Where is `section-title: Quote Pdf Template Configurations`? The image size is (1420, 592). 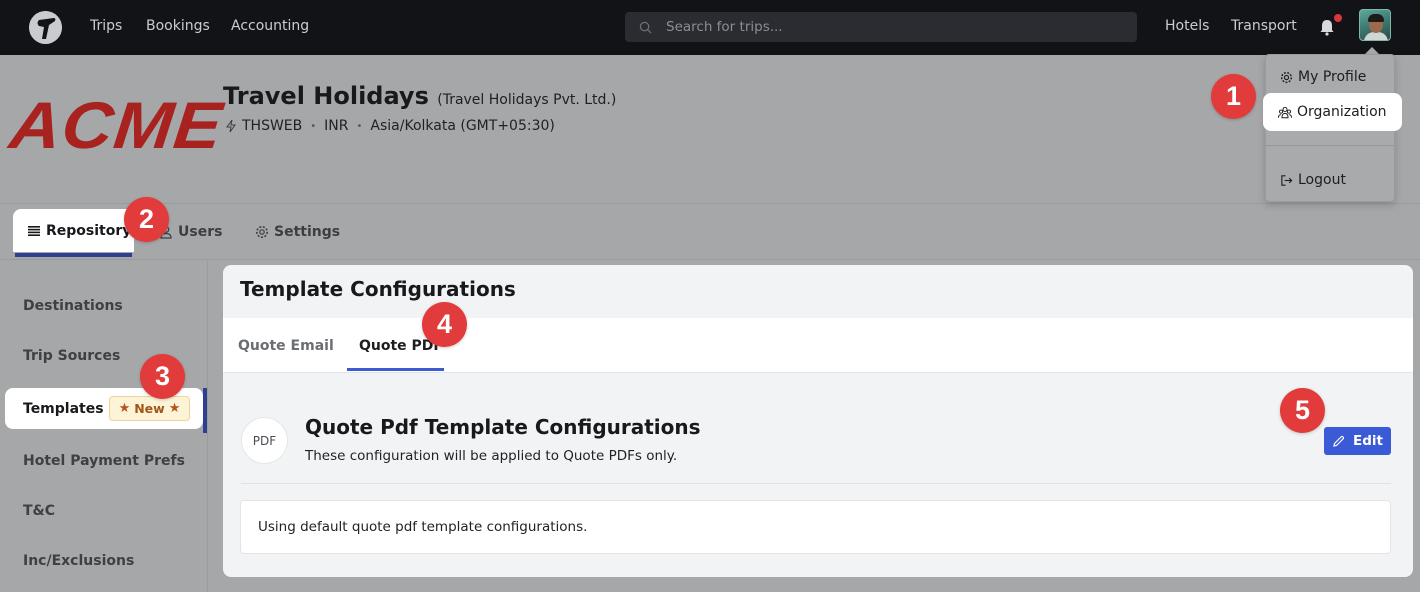 section-title: Quote Pdf Template Configurations is located at coordinates (503, 427).